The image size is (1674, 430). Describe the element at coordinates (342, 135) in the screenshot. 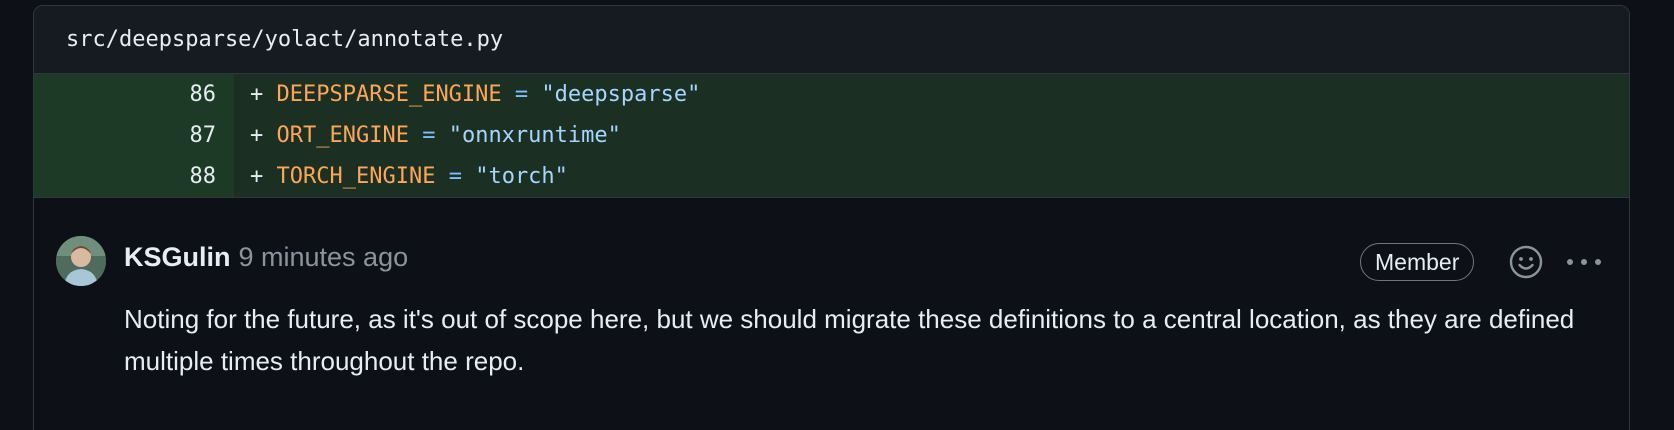

I see `code-identifier: ORT_ENGINE` at that location.